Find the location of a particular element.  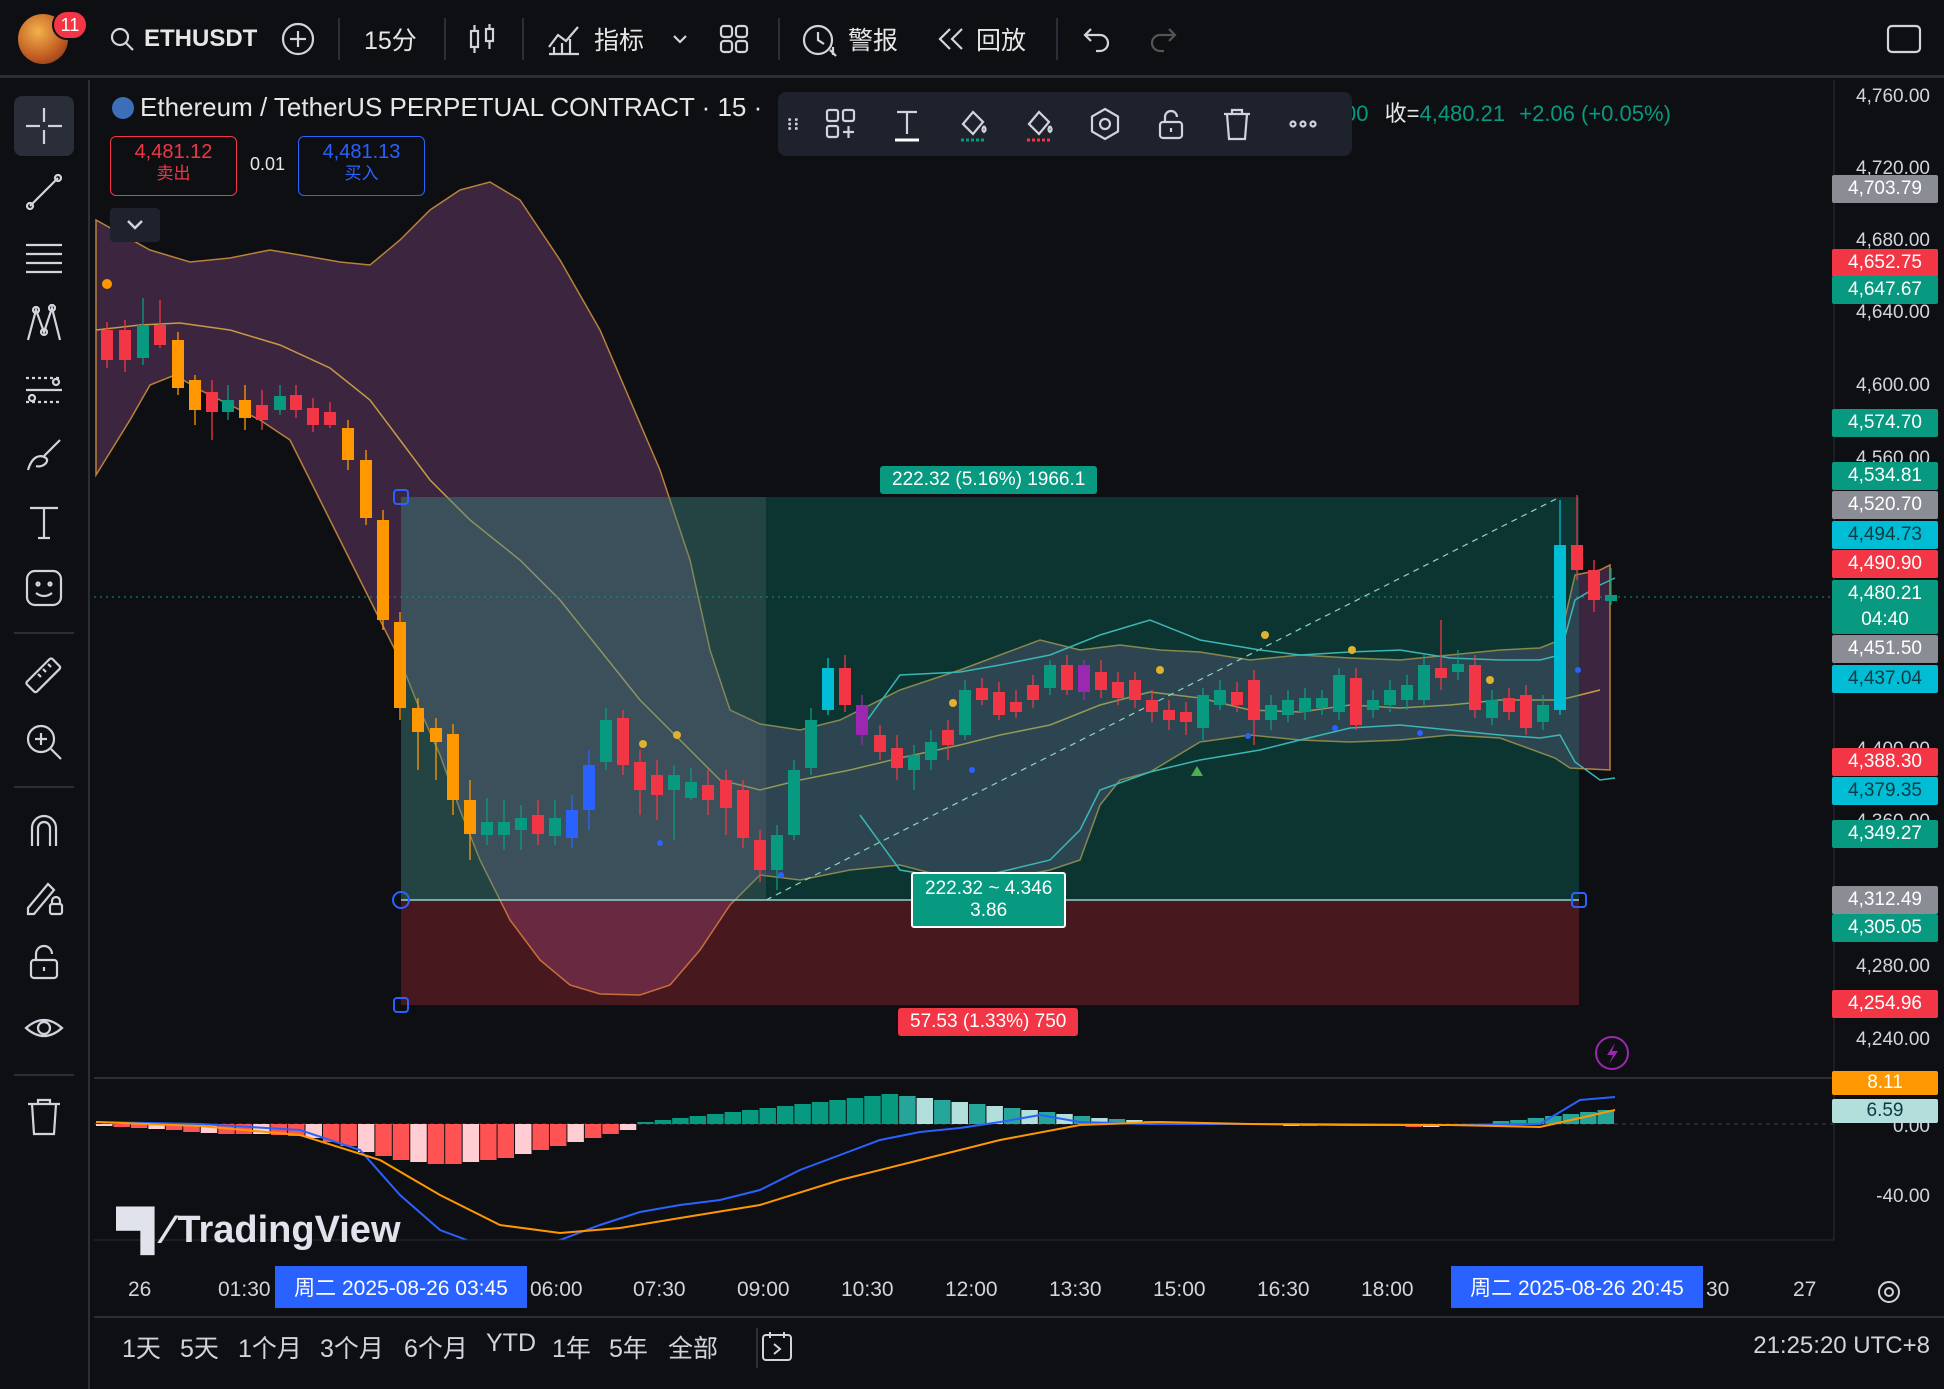

buy-button: 4,481.13 买入 is located at coordinates (361, 166).